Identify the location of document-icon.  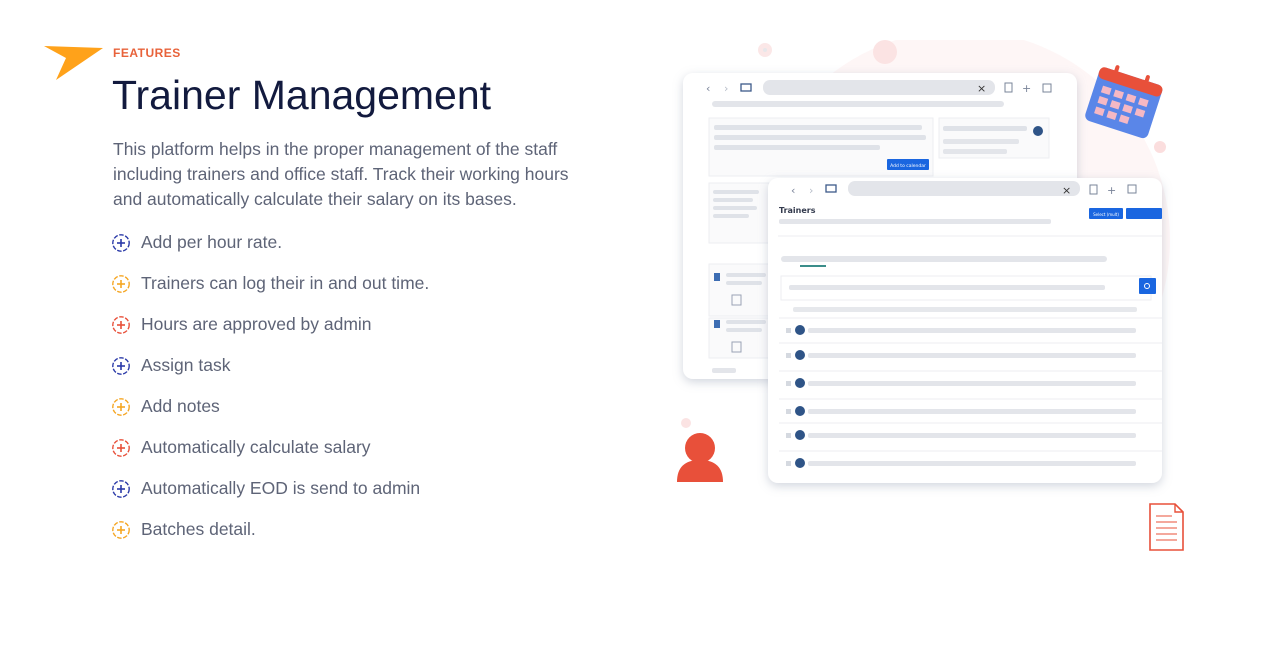
(1166, 527).